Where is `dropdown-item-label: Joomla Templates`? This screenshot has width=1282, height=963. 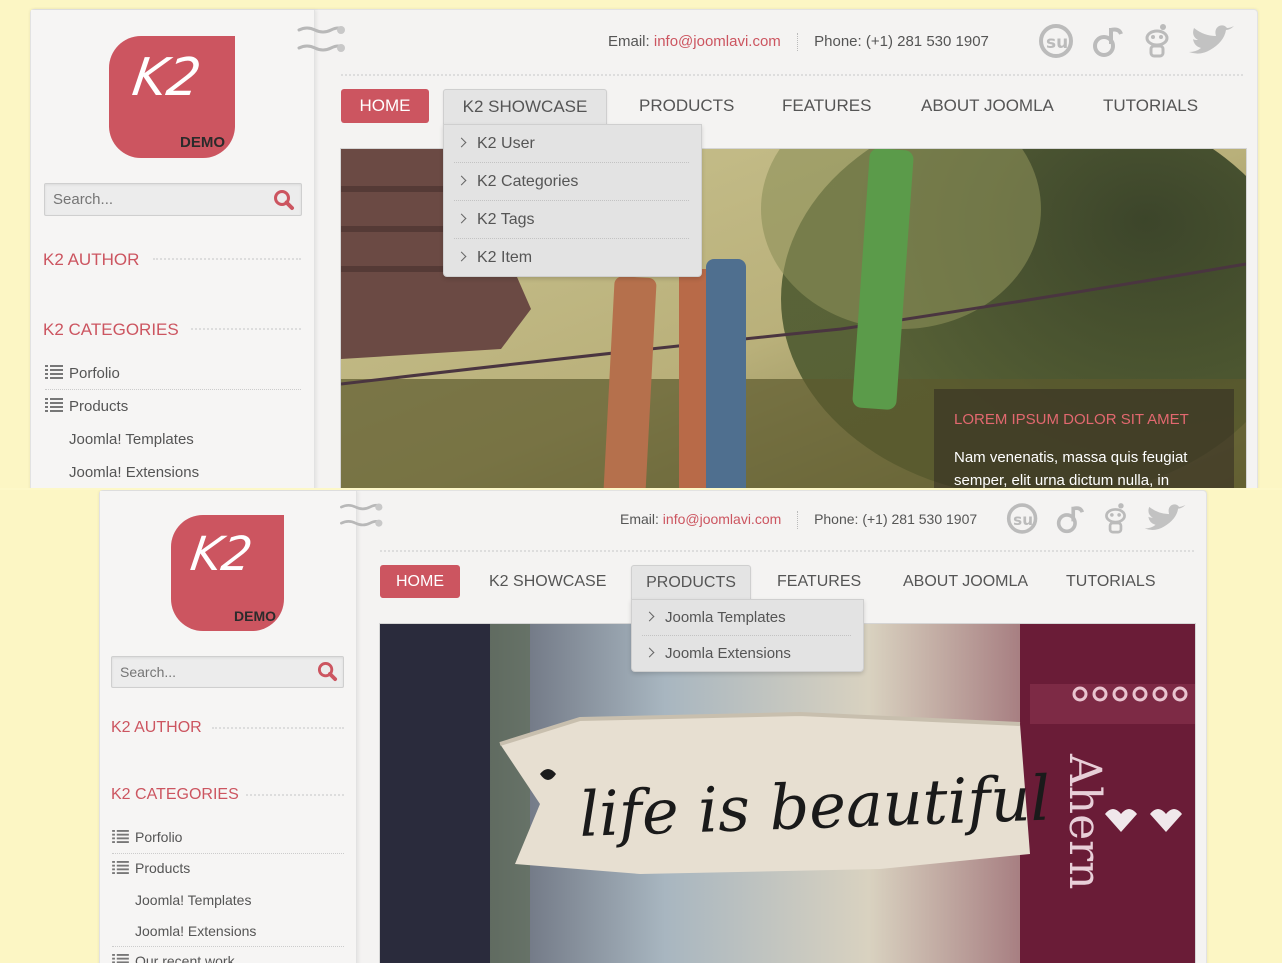 dropdown-item-label: Joomla Templates is located at coordinates (725, 617).